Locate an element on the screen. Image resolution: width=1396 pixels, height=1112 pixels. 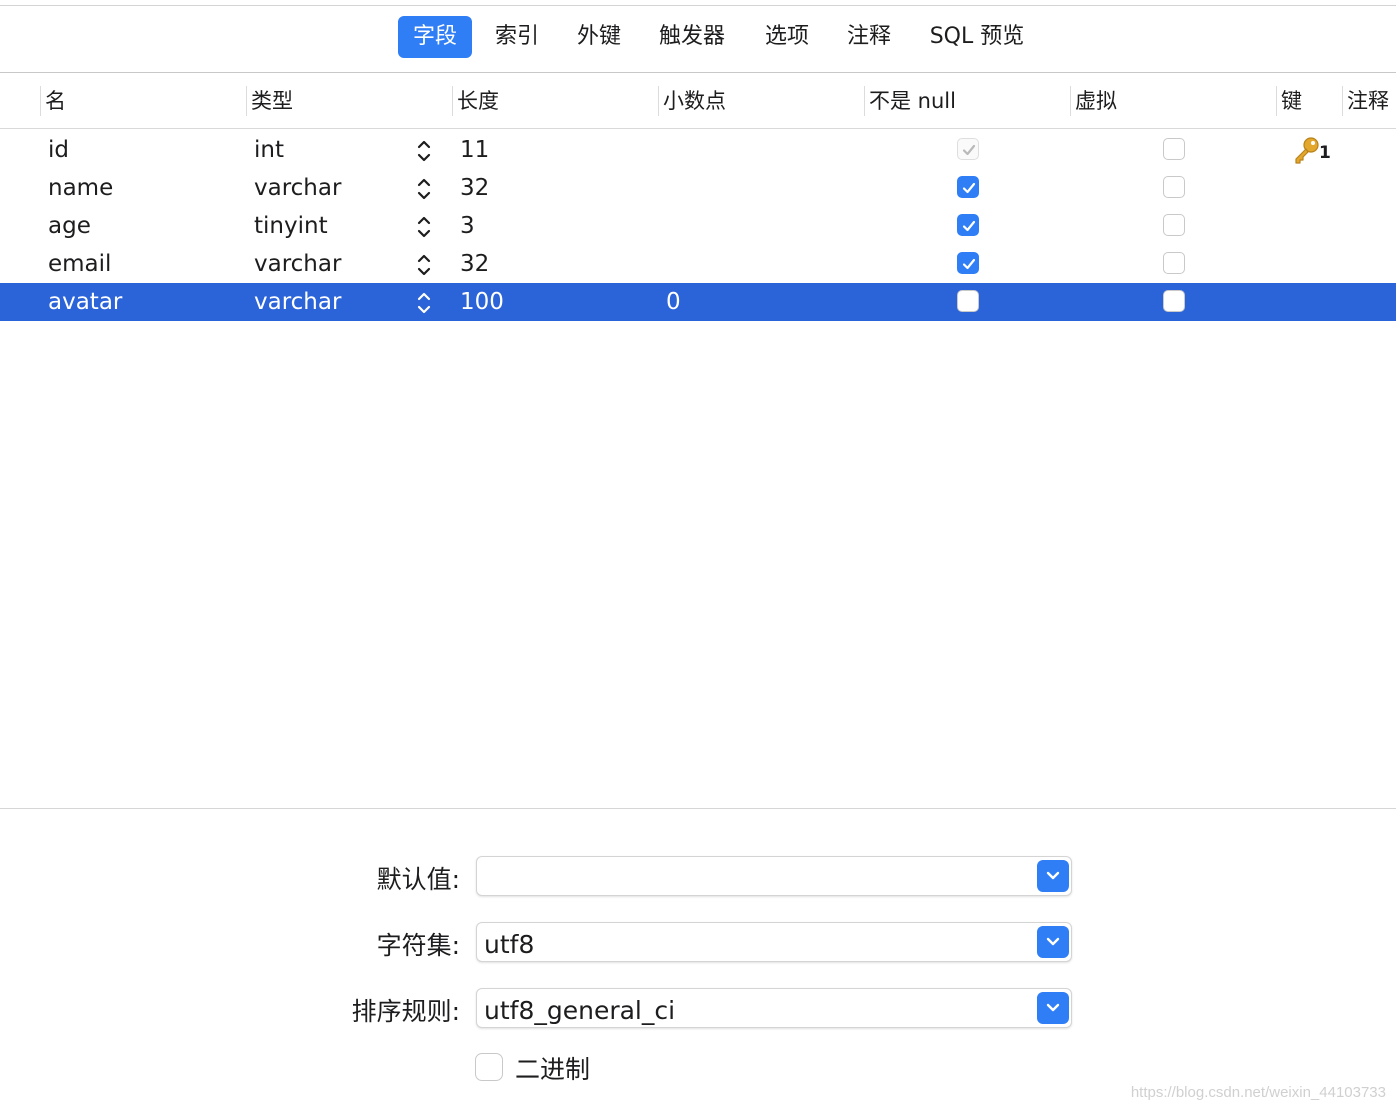
tab-sql-preview: SQL 预览 is located at coordinates (977, 37).